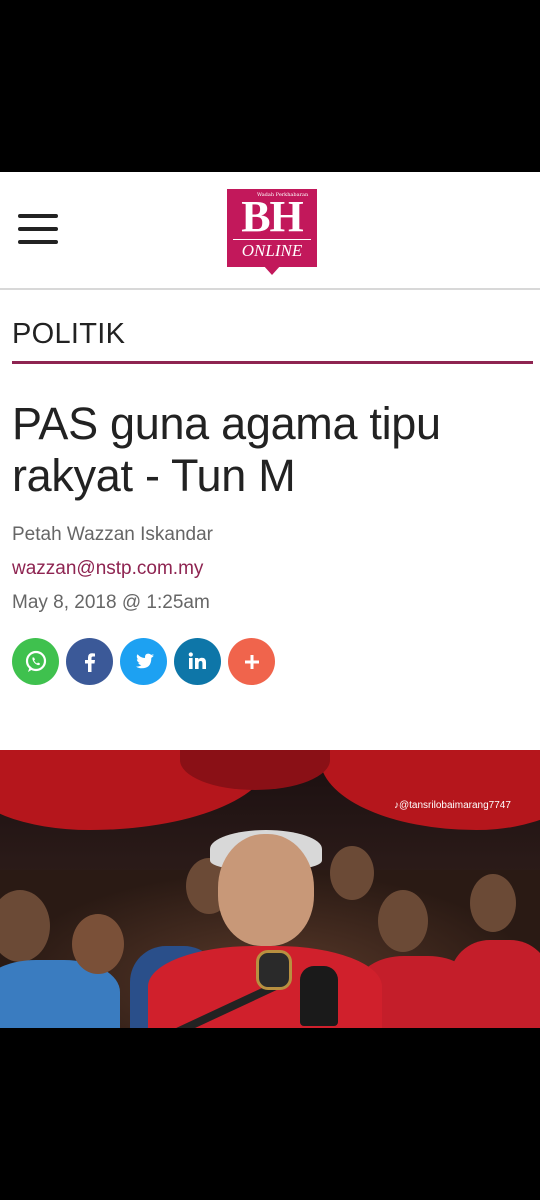 Image resolution: width=540 pixels, height=1200 pixels. What do you see at coordinates (272, 216) in the screenshot?
I see `logo-main-text: BH` at bounding box center [272, 216].